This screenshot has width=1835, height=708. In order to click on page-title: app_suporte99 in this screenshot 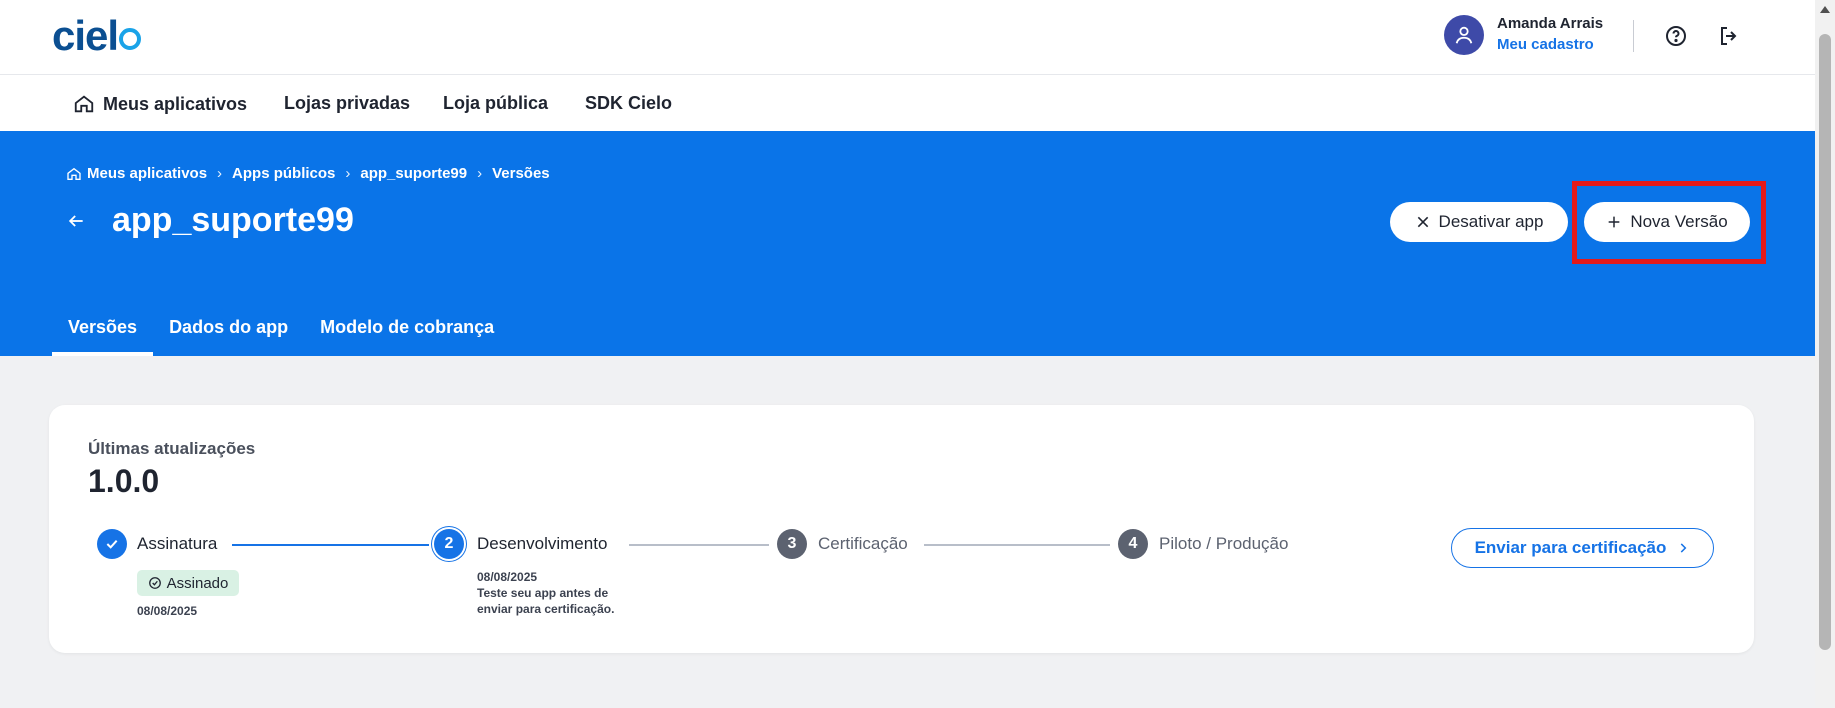, I will do `click(233, 220)`.